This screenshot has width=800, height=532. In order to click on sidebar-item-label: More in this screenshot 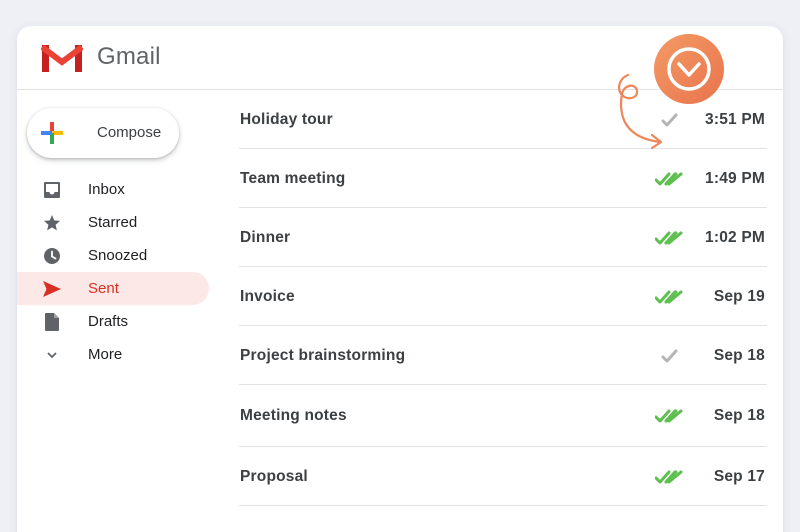, I will do `click(105, 354)`.